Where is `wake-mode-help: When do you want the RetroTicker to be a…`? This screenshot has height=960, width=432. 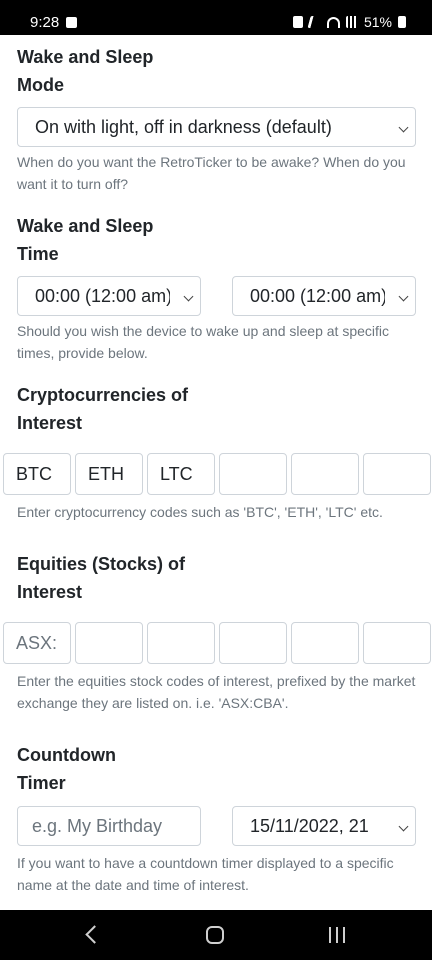 wake-mode-help: When do you want the RetroTicker to be a… is located at coordinates (211, 173).